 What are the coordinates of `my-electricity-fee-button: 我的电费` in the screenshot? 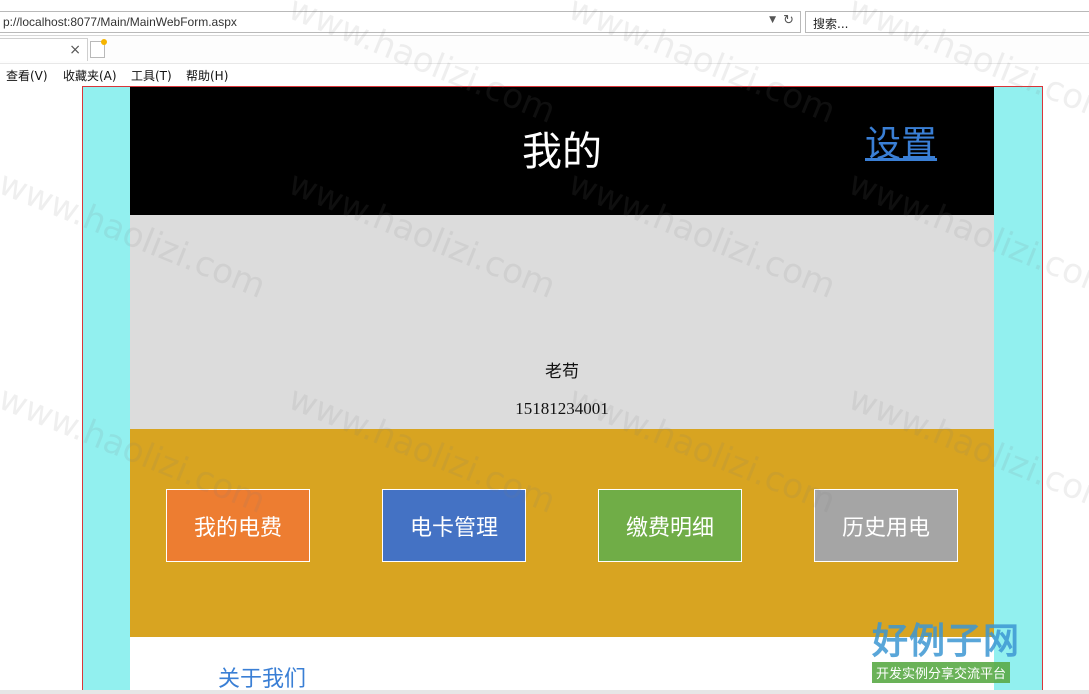 It's located at (238, 525).